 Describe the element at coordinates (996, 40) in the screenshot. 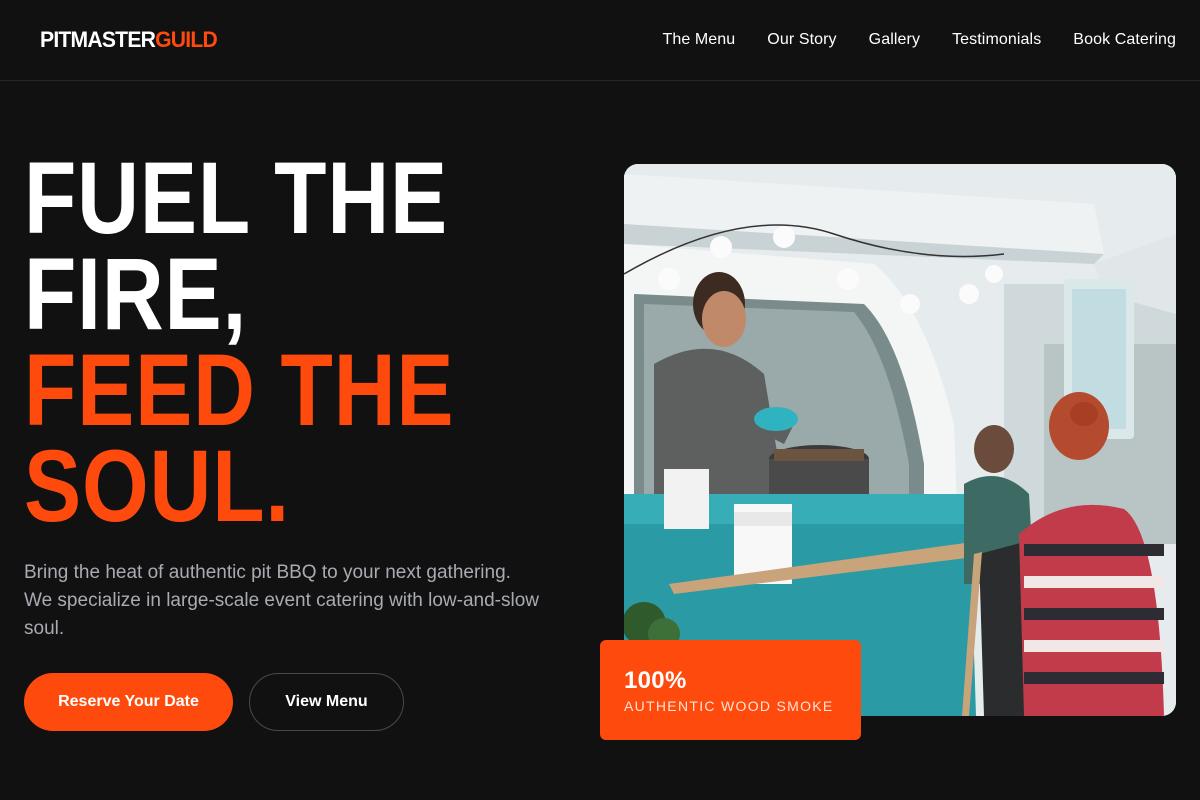

I see `nav-link-testimonials: Testimonials` at that location.